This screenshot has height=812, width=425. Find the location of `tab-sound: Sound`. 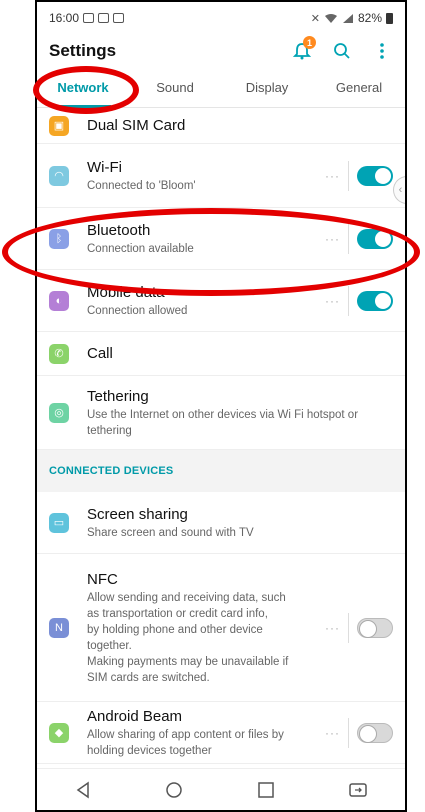

tab-sound: Sound is located at coordinates (175, 87).